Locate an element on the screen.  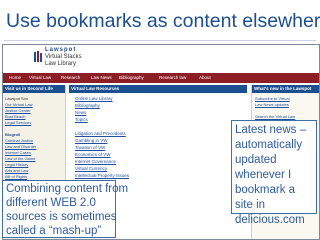
sidebar-link: Criminal Justice is located at coordinates (19, 140).